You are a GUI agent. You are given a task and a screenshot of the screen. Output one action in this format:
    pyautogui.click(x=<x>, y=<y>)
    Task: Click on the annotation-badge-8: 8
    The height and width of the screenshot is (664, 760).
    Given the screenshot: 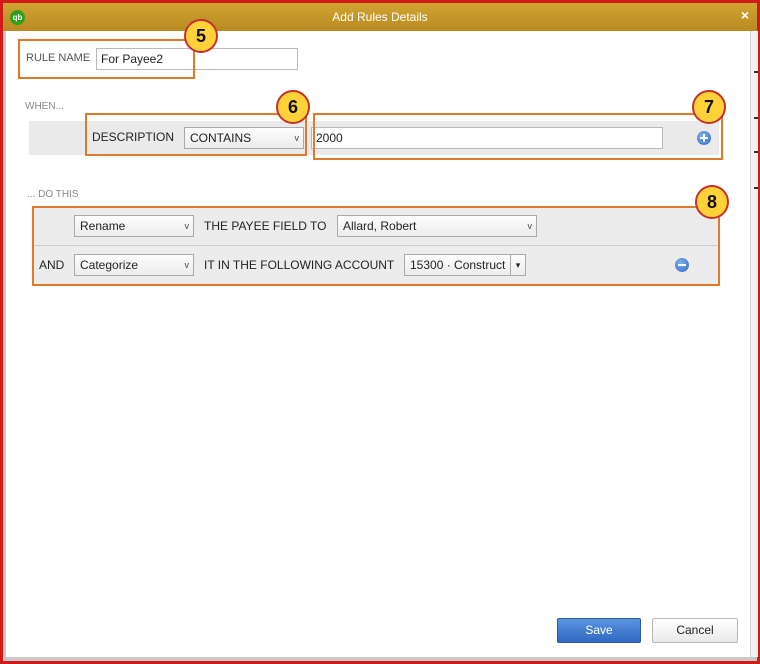 What is the action you would take?
    pyautogui.click(x=712, y=202)
    